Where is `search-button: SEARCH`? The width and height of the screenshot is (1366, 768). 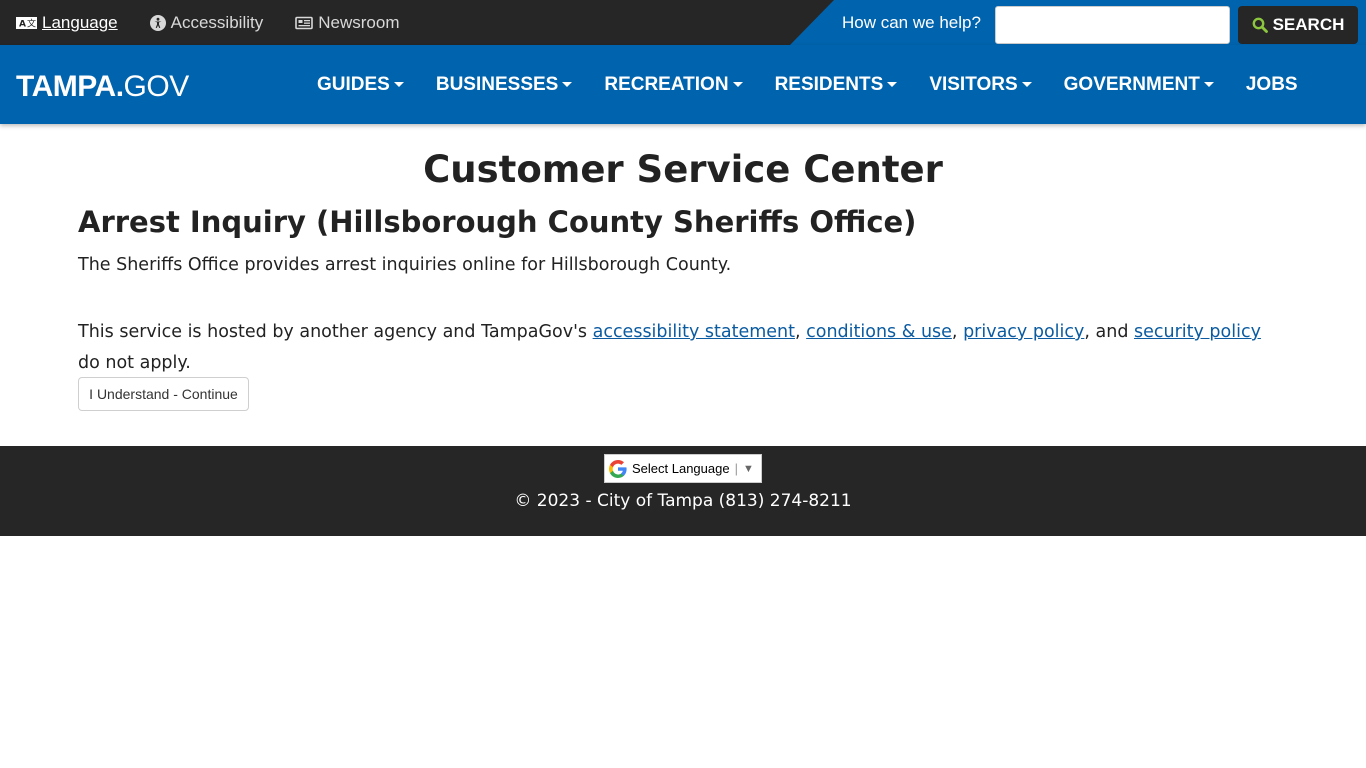 search-button: SEARCH is located at coordinates (1298, 25).